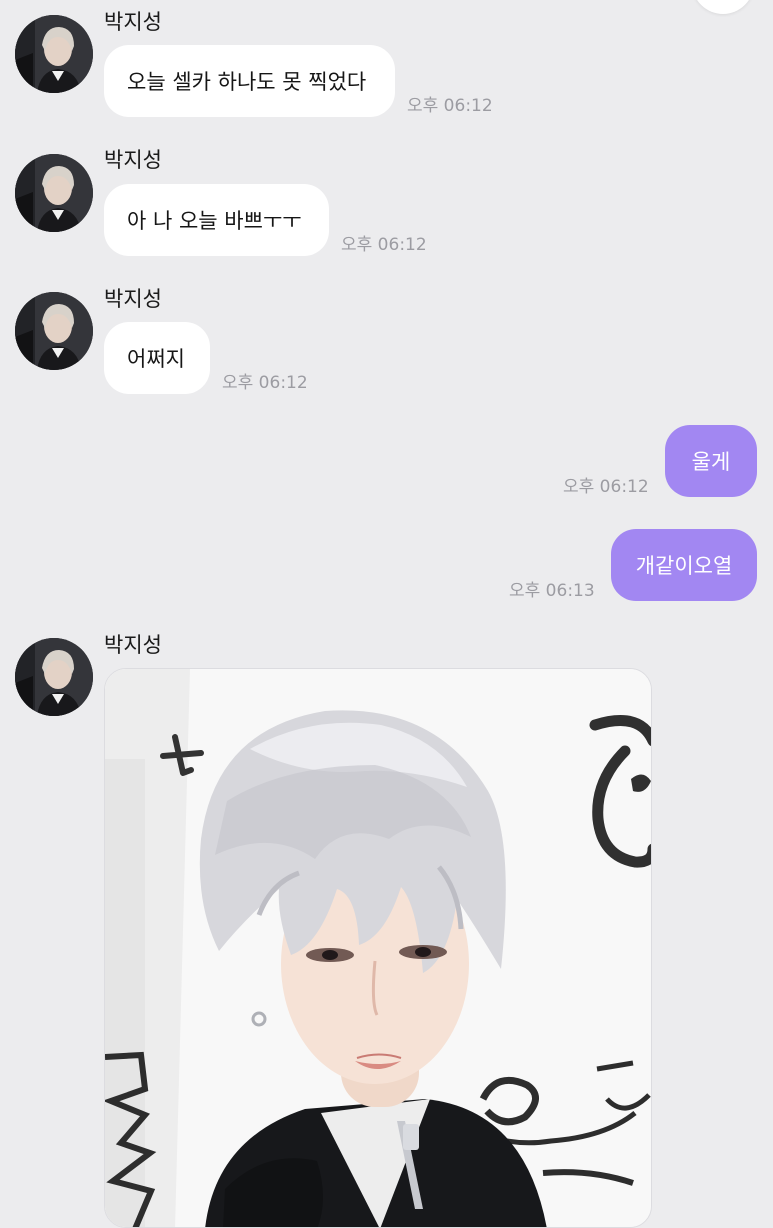  What do you see at coordinates (157, 358) in the screenshot?
I see `message-bubble: 어쩌지` at bounding box center [157, 358].